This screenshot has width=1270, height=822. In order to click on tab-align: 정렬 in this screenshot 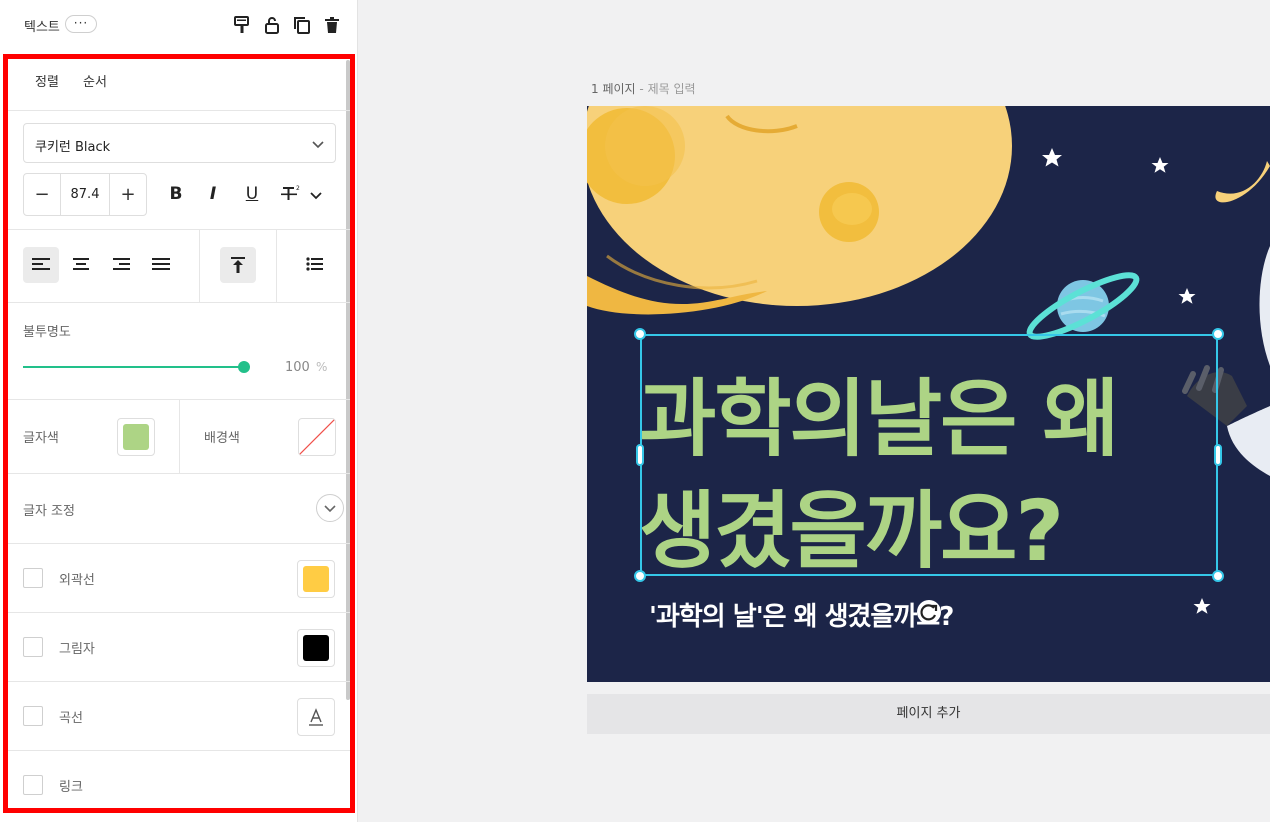, I will do `click(47, 80)`.